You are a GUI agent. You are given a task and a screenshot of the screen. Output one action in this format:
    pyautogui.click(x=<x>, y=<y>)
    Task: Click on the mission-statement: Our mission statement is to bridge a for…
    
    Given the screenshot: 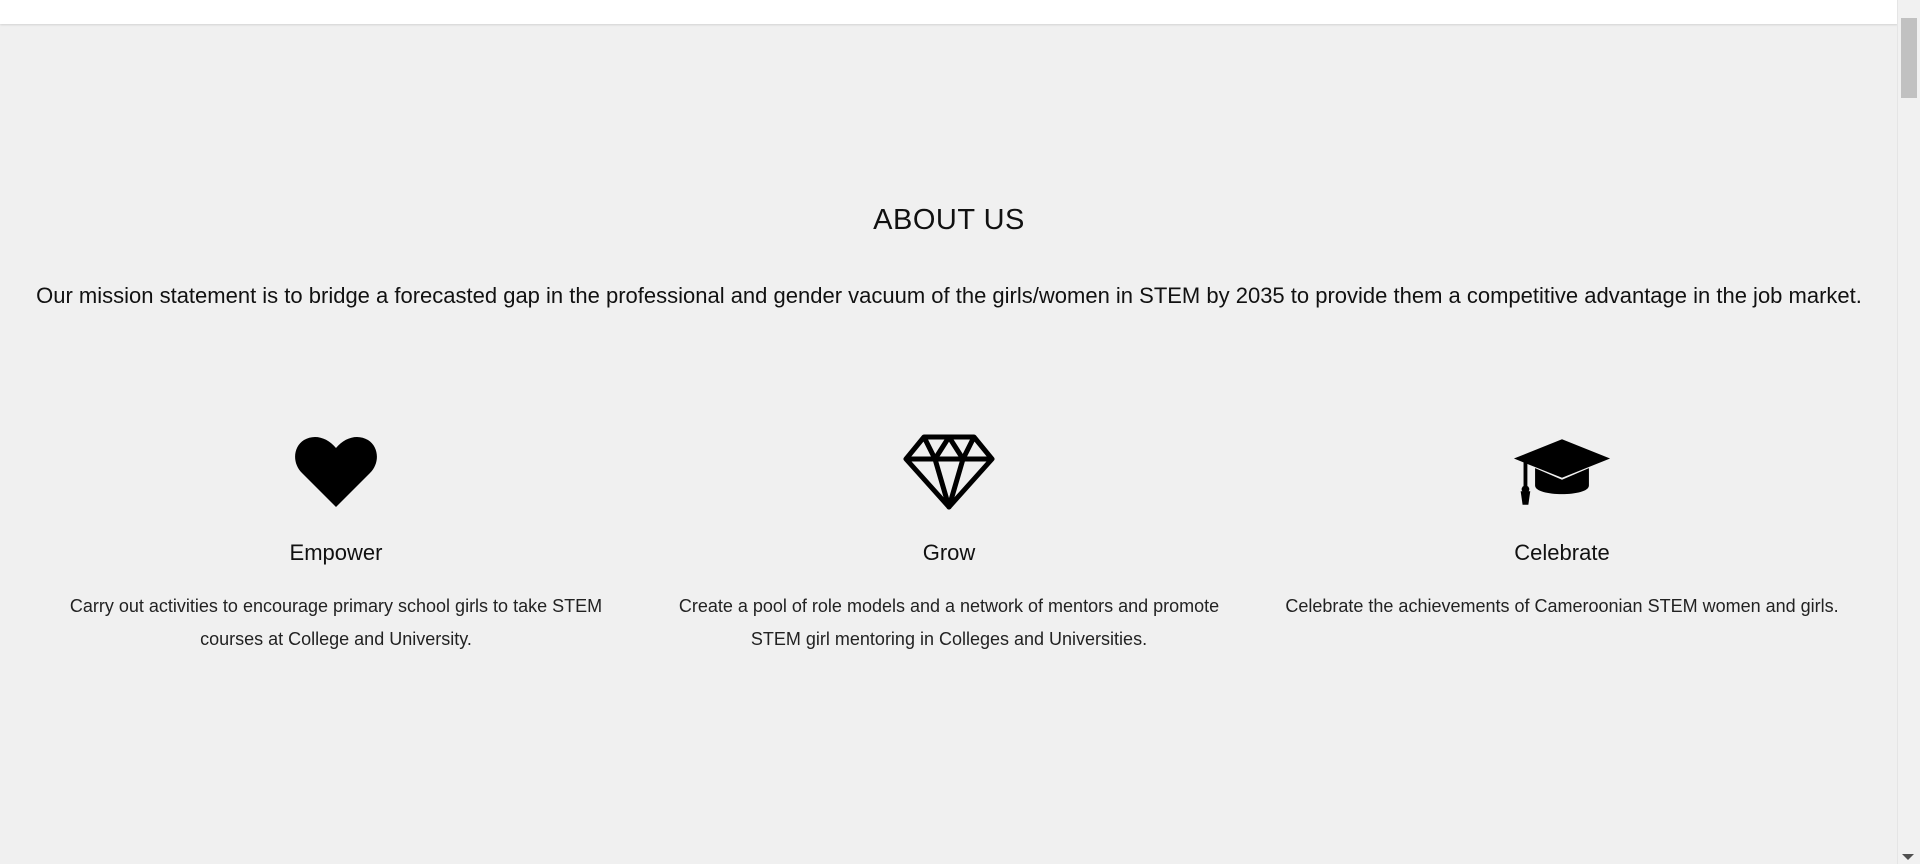 What is the action you would take?
    pyautogui.click(x=949, y=295)
    